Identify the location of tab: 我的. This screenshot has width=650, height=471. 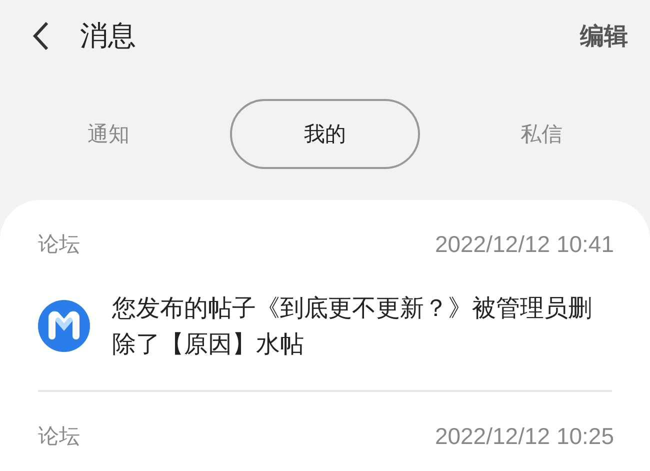
(325, 134).